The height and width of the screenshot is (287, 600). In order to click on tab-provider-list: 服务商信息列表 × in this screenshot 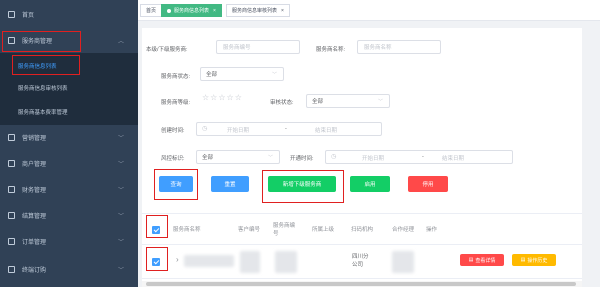, I will do `click(191, 10)`.